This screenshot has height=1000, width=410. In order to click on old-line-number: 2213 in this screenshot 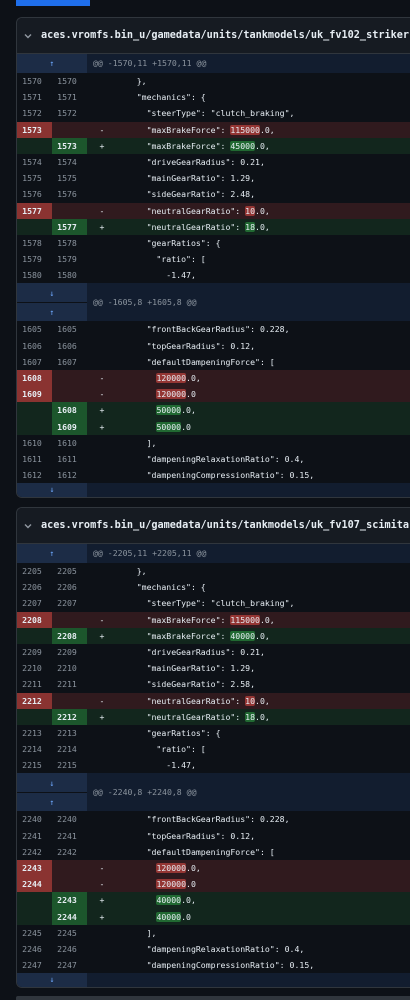, I will do `click(34, 733)`.